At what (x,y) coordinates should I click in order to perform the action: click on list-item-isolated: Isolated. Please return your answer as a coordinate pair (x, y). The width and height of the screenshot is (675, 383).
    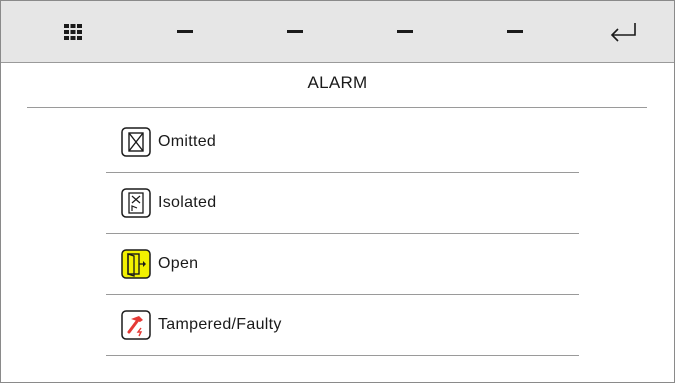
    Looking at the image, I should click on (342, 203).